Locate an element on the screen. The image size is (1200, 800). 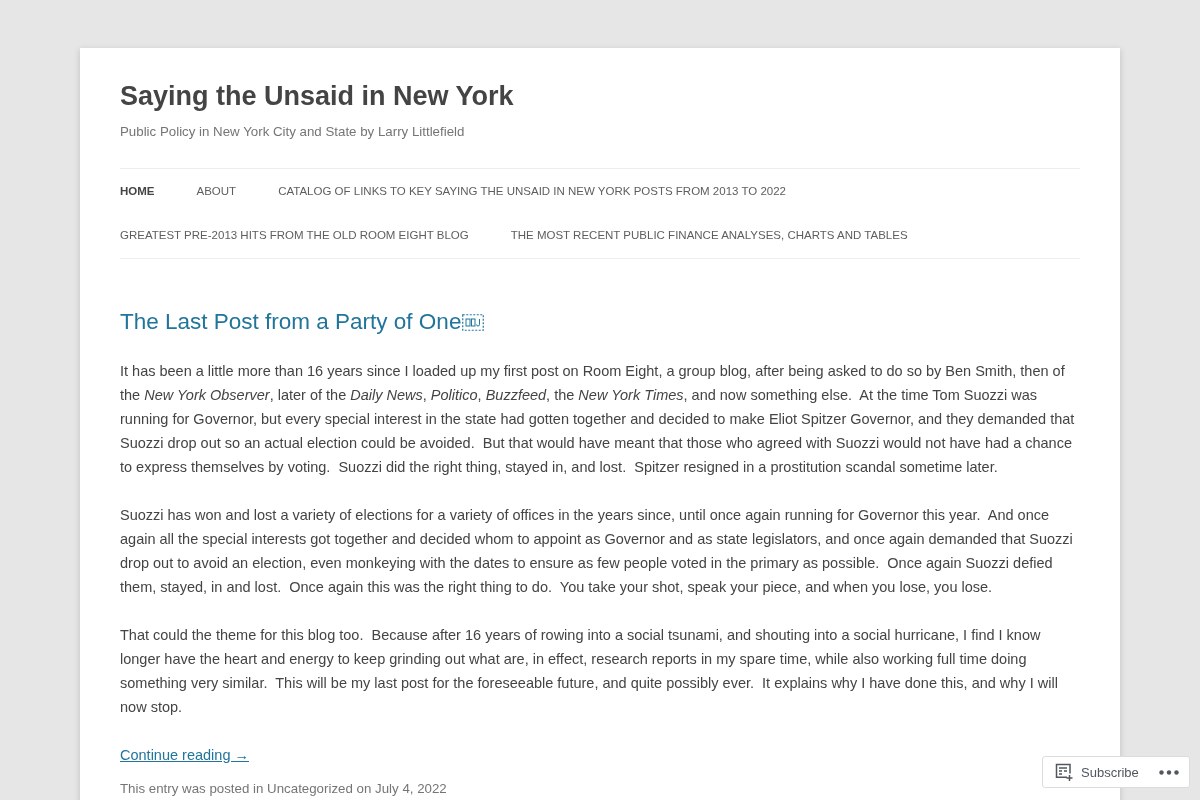
more-dots-icon is located at coordinates (1169, 772).